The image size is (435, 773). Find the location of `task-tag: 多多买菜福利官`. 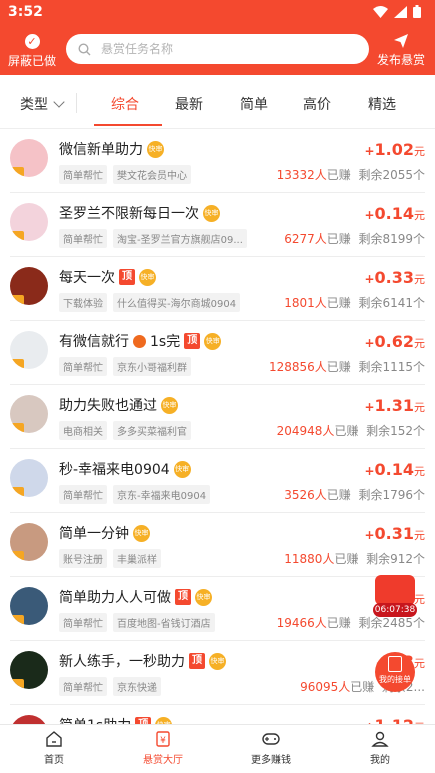

task-tag: 多多买菜福利官 is located at coordinates (152, 430).